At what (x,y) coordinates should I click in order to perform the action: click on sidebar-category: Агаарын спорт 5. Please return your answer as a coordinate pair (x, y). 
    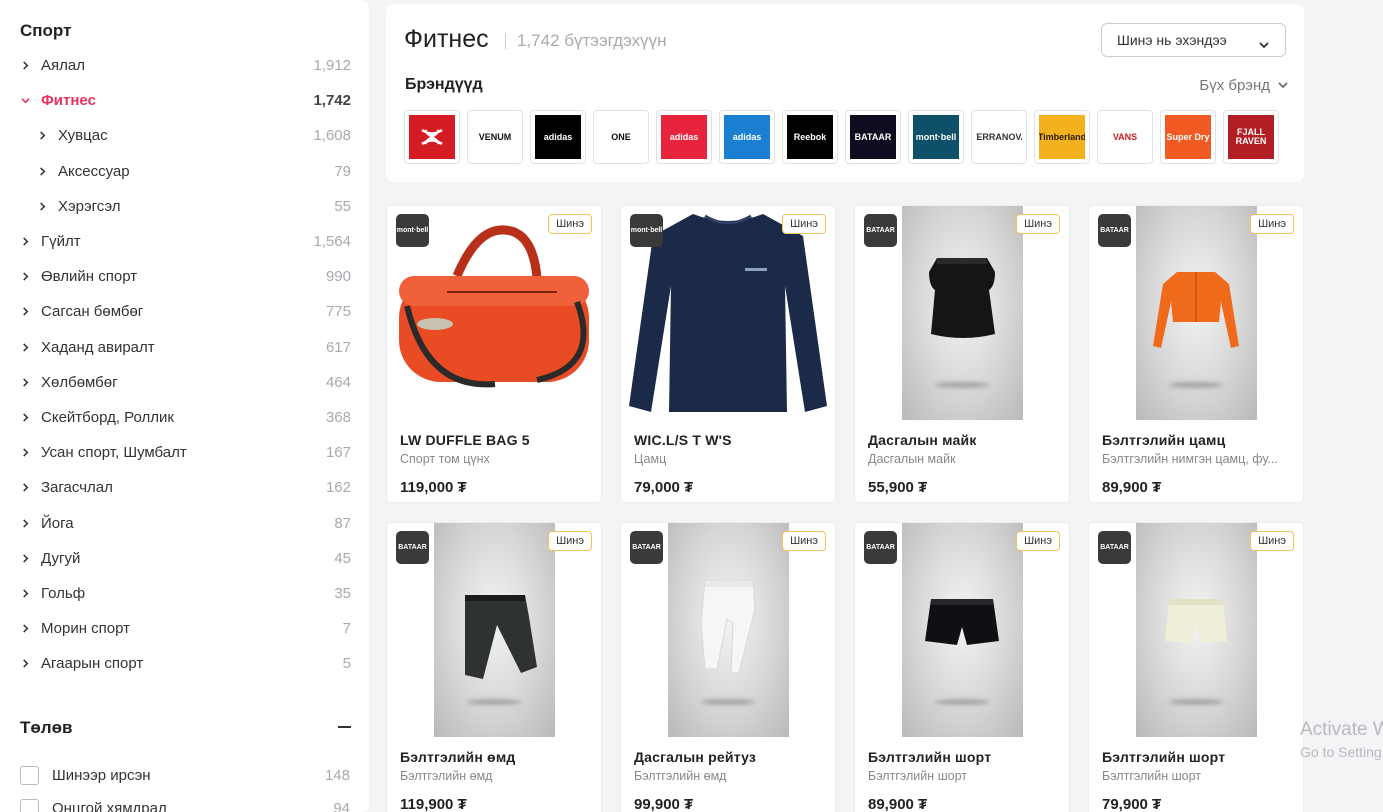
    Looking at the image, I should click on (184, 663).